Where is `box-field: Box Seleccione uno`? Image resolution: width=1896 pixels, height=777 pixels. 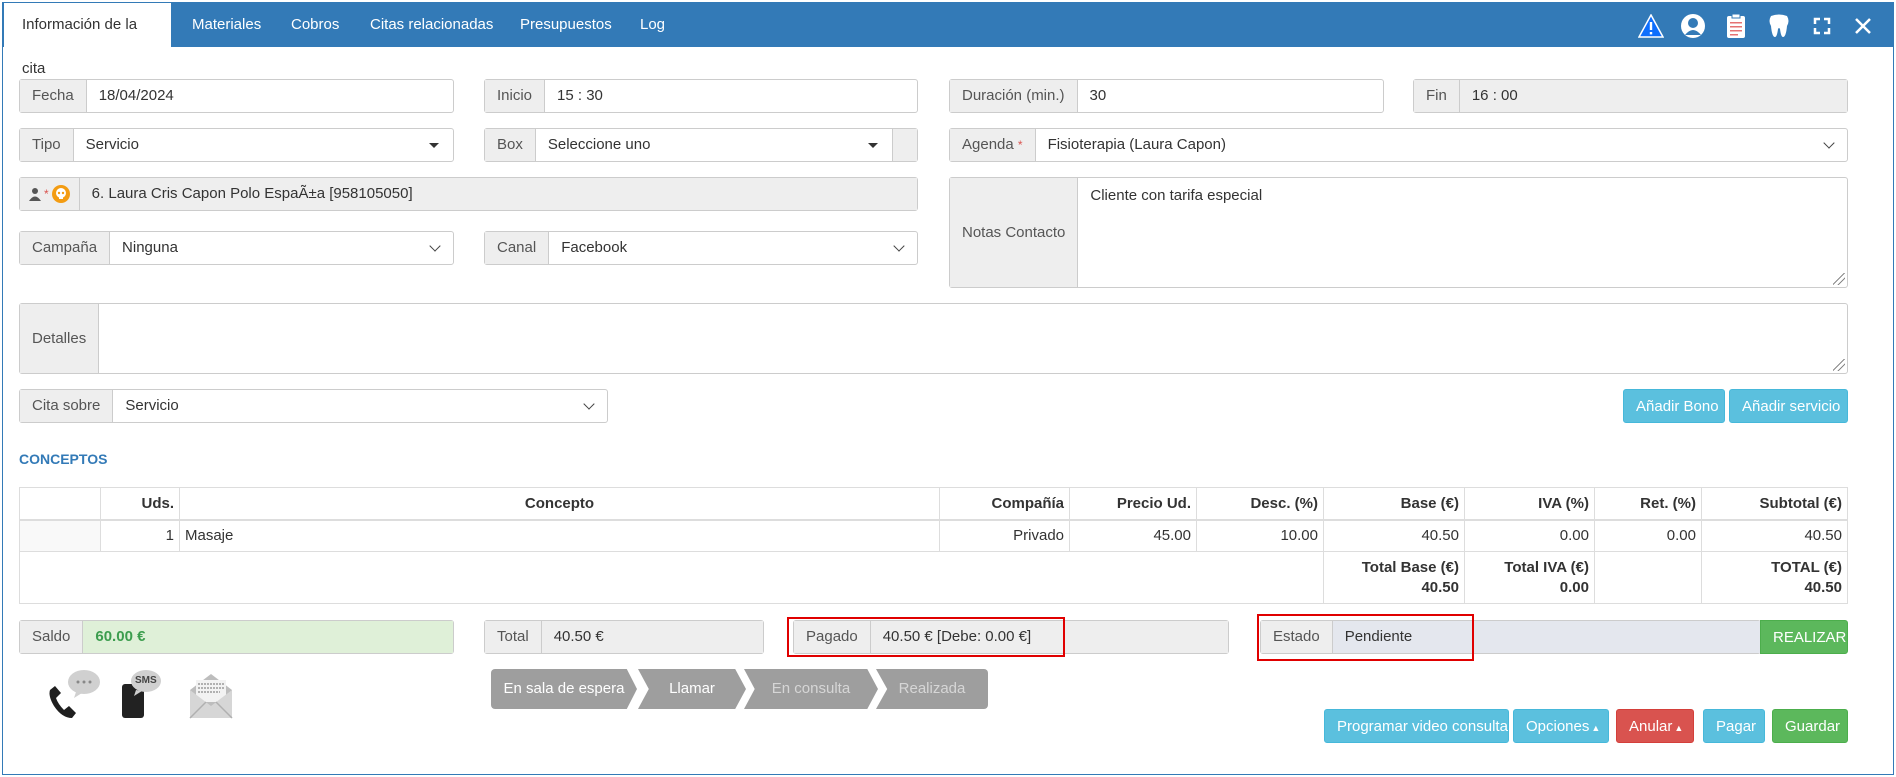
box-field: Box Seleccione uno is located at coordinates (701, 145).